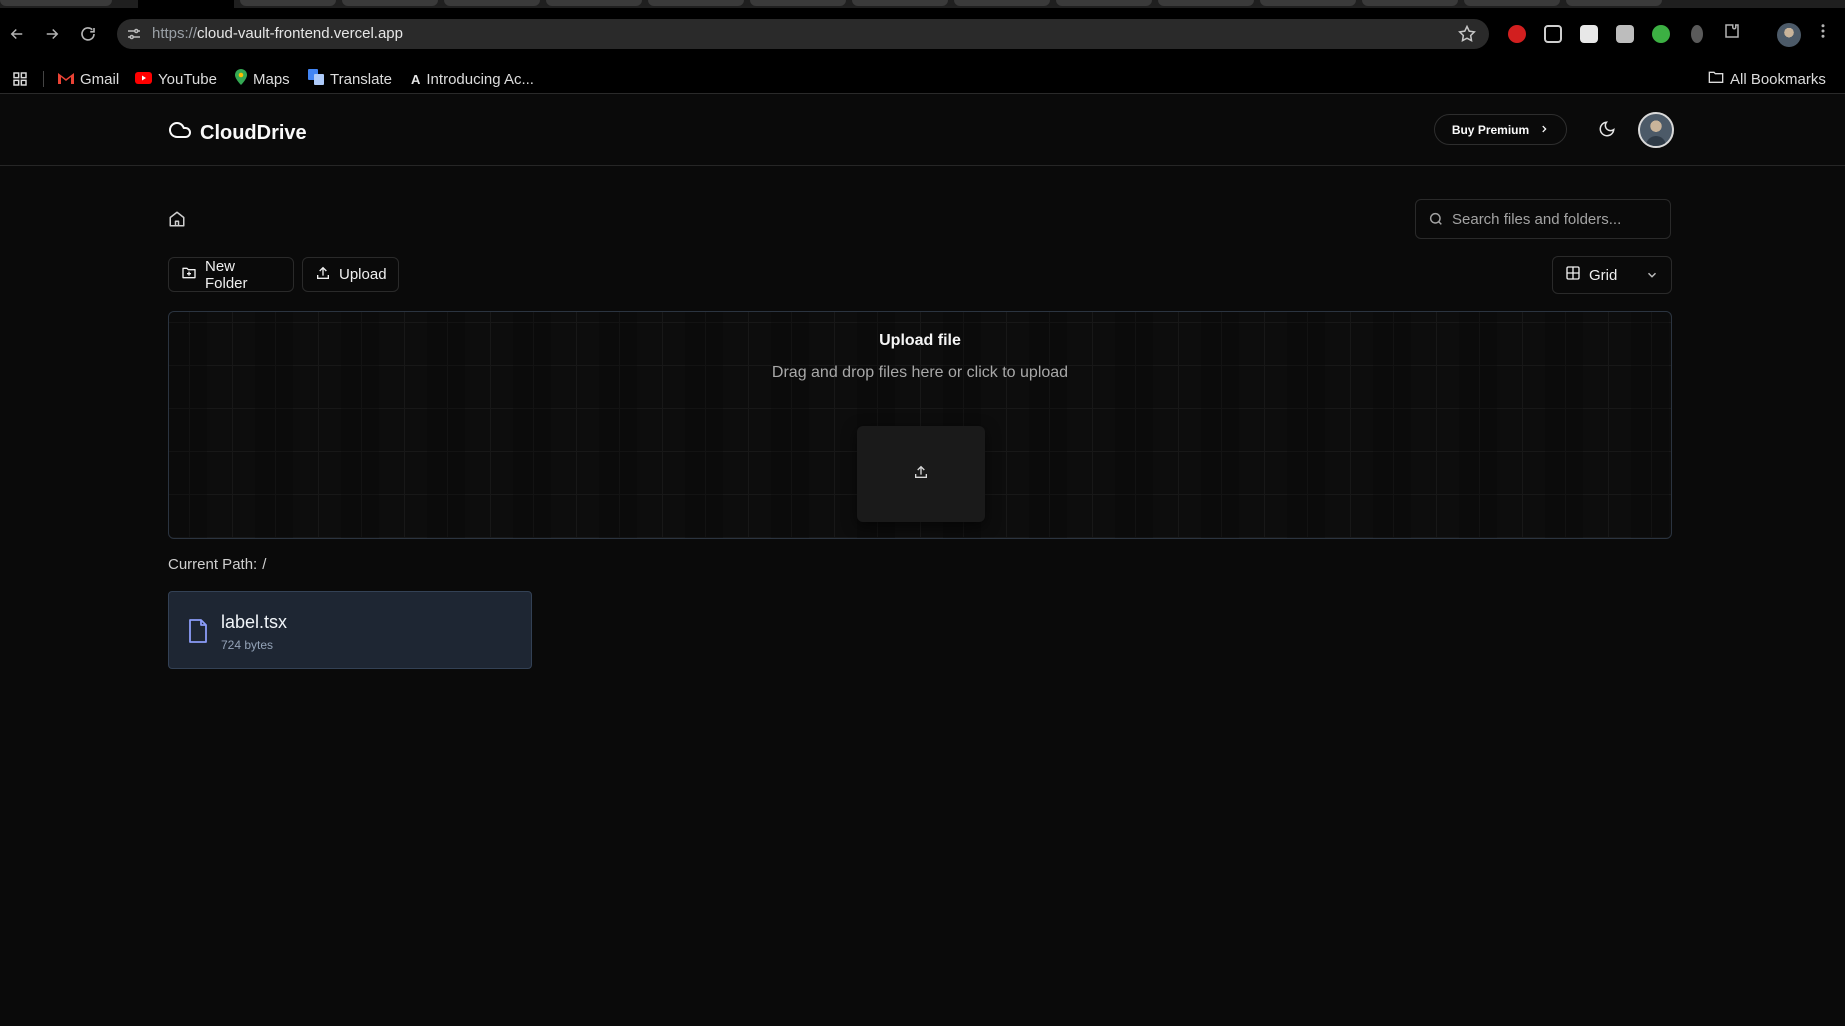 The height and width of the screenshot is (1026, 1845). I want to click on brand-logo: CloudDrive, so click(237, 133).